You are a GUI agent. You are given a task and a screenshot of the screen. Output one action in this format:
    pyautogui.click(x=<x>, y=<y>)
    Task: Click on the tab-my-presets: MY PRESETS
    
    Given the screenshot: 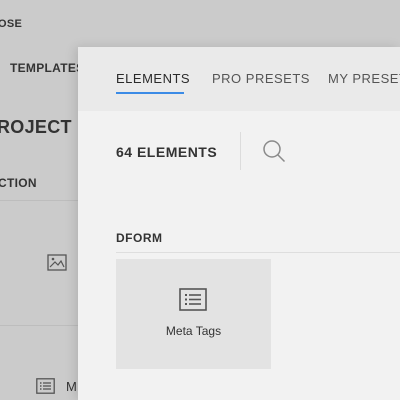 What is the action you would take?
    pyautogui.click(x=364, y=78)
    